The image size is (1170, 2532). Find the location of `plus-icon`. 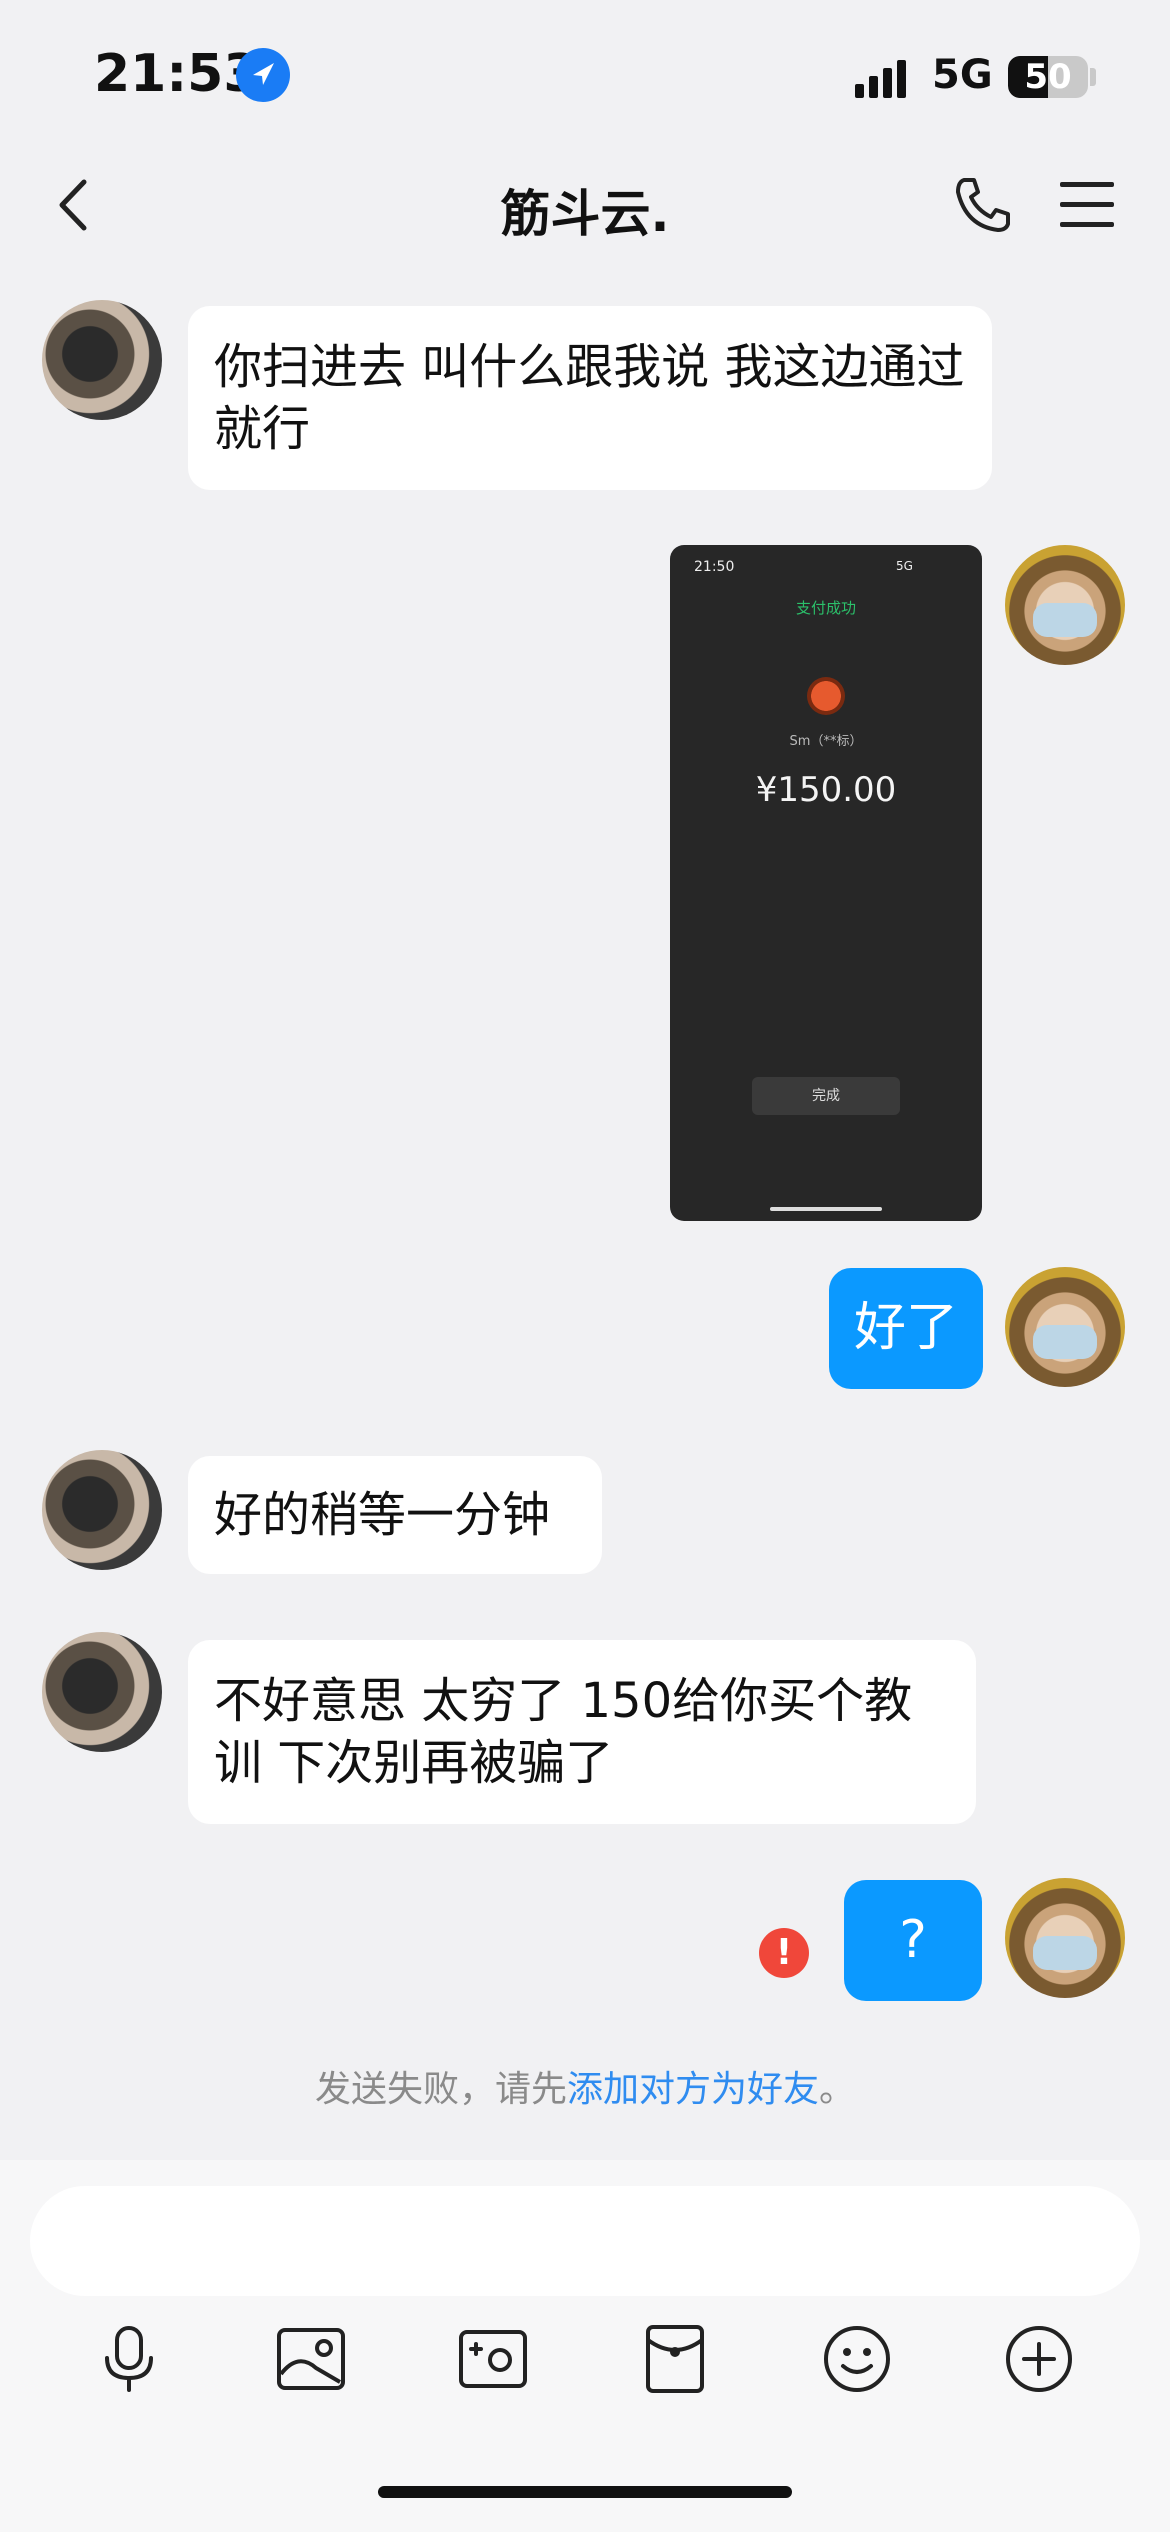

plus-icon is located at coordinates (1039, 2359).